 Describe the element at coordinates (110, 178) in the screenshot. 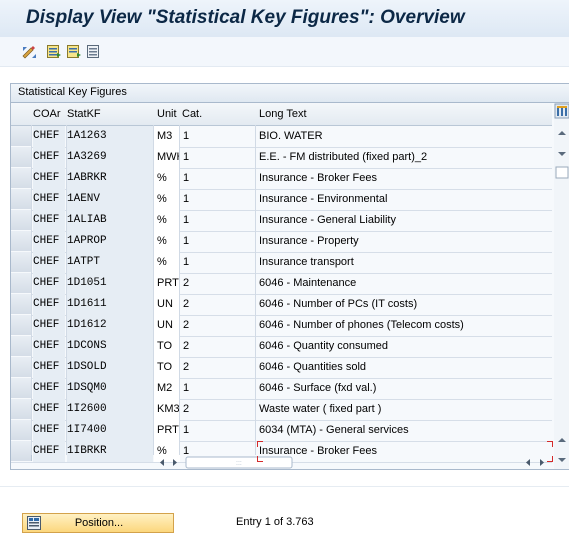

I see `cell-statkf: 1ABRKR` at that location.